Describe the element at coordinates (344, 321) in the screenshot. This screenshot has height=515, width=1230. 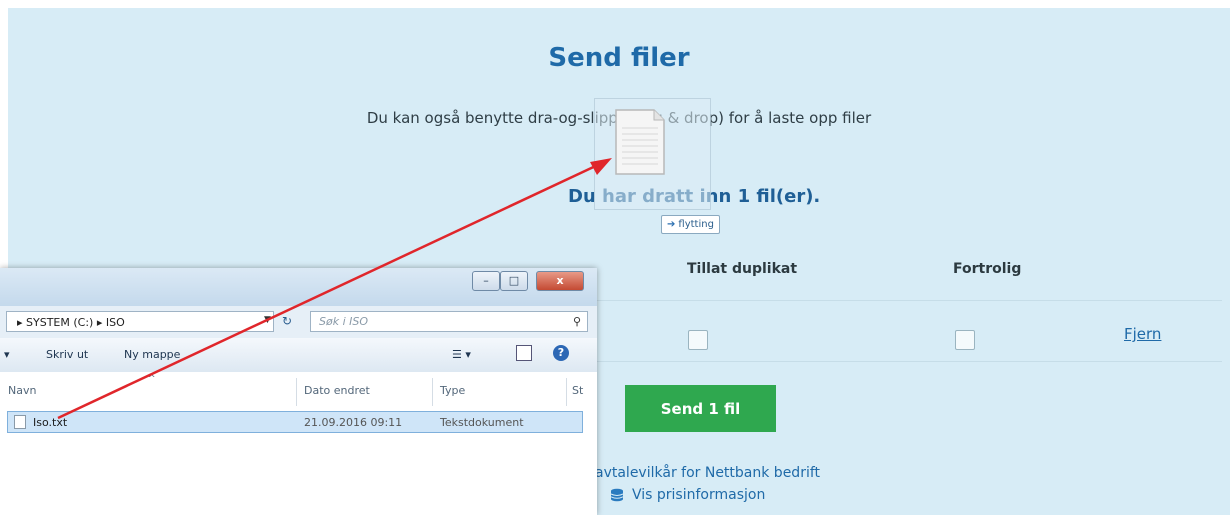
I see `search-placeholder: Søk i ISO` at that location.